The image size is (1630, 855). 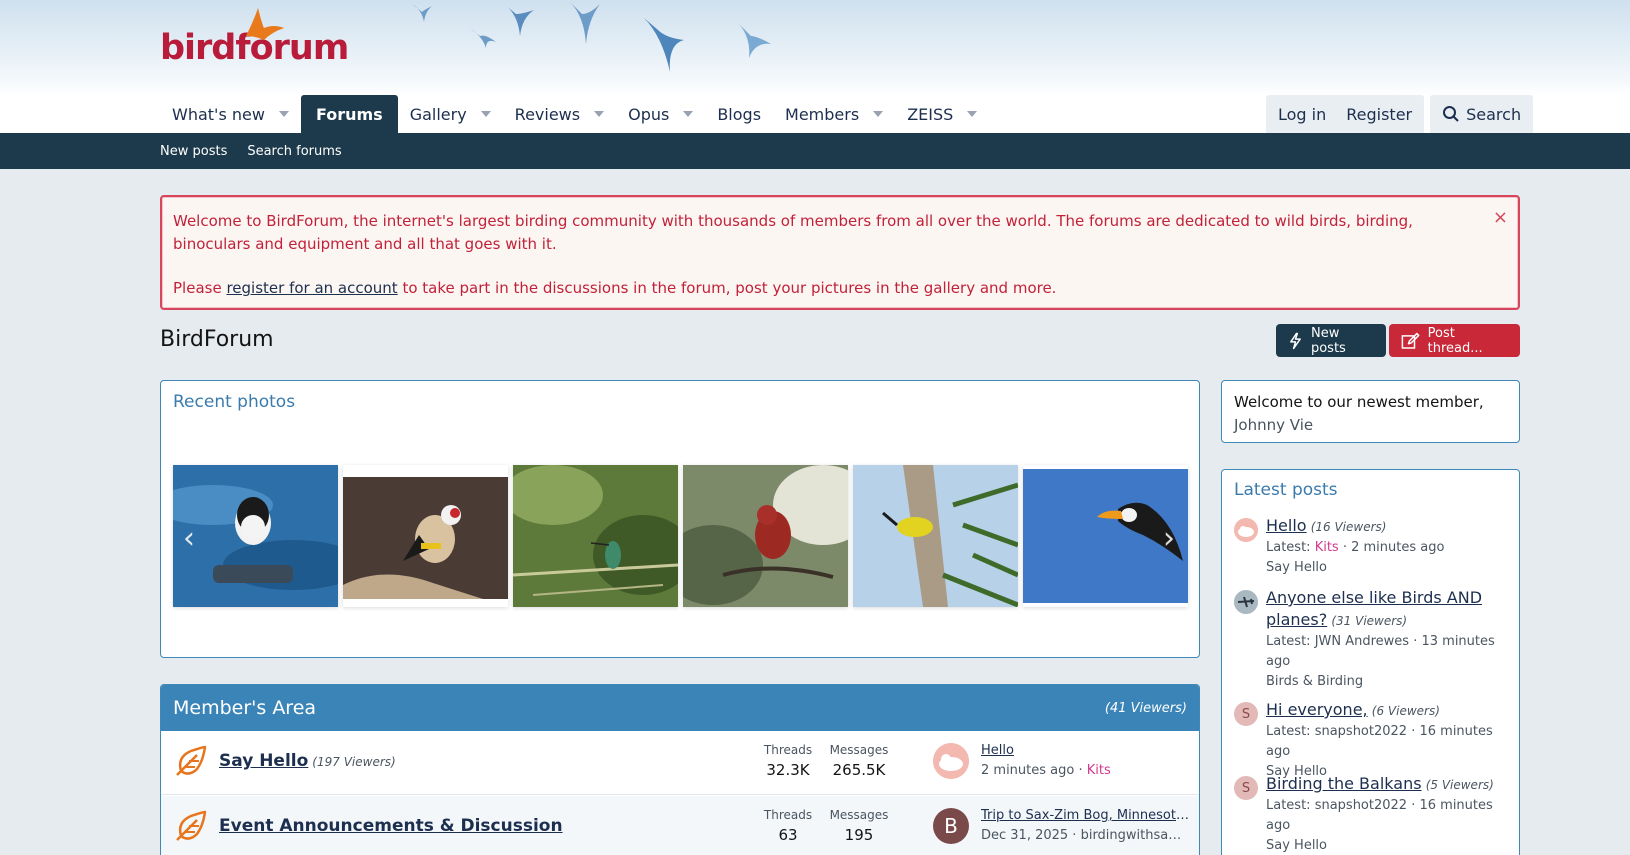 I want to click on login-button: Log in, so click(x=1302, y=114).